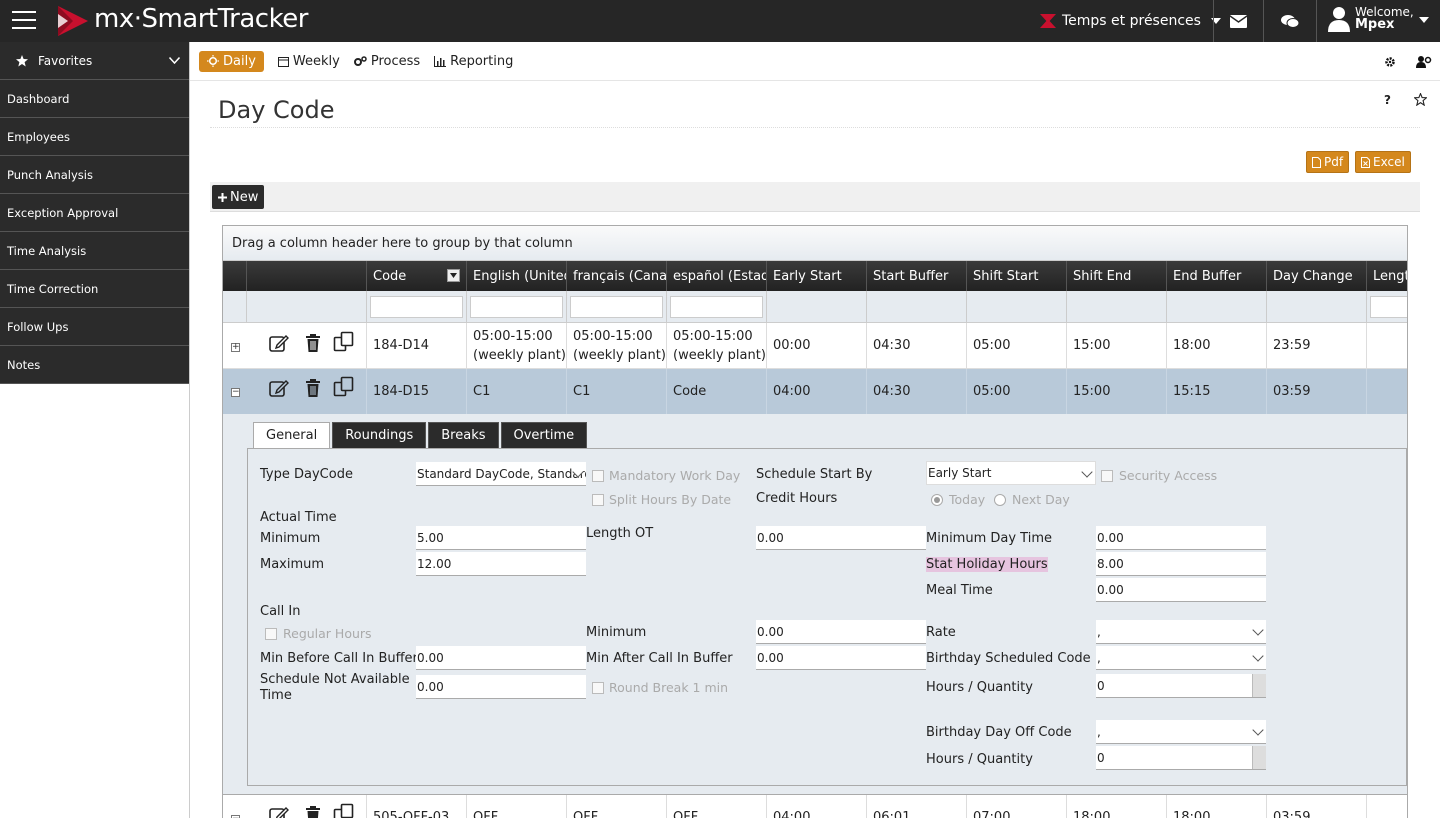 This screenshot has width=1440, height=818. Describe the element at coordinates (1181, 758) in the screenshot. I see `hours-qty2-input: 0` at that location.